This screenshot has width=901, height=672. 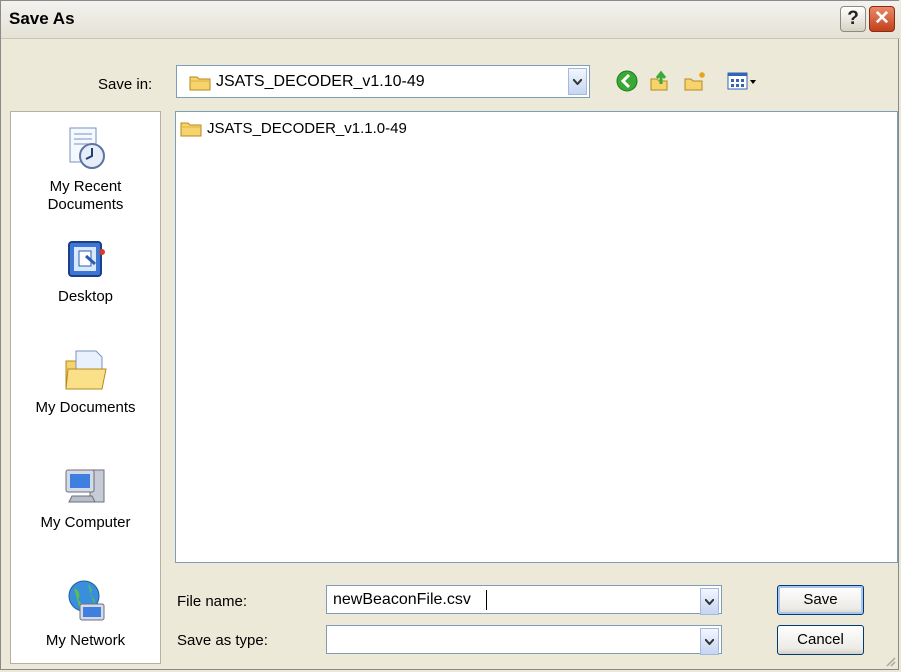 I want to click on my-documents-icon, so click(x=85, y=370).